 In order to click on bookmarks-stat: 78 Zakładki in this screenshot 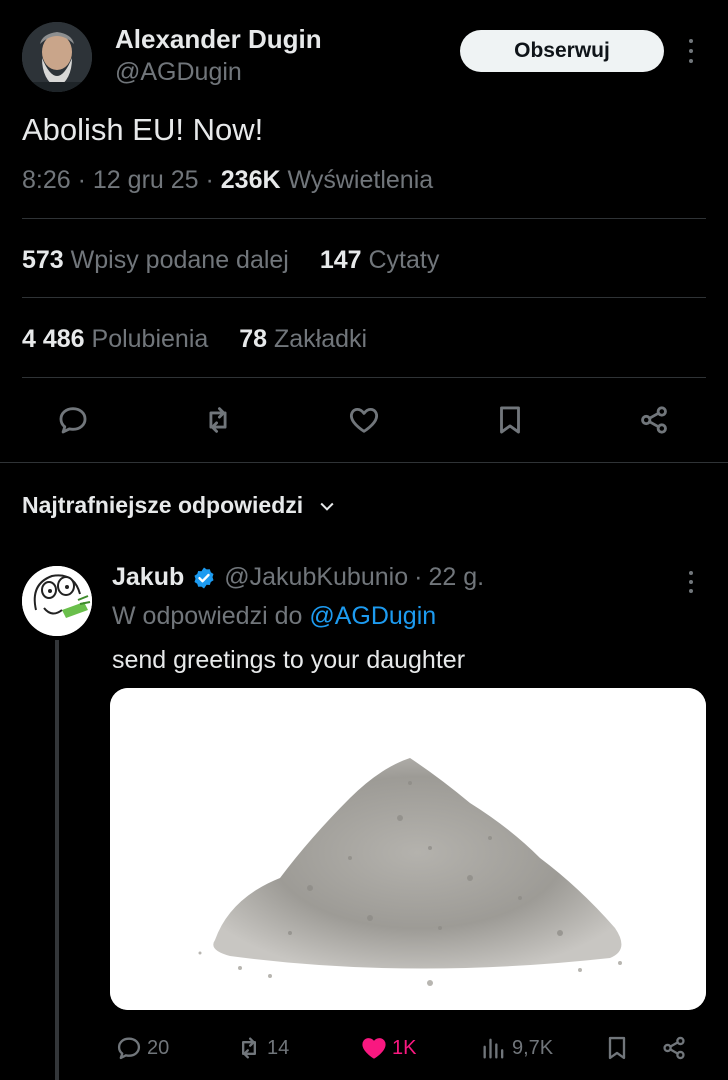, I will do `click(303, 339)`.